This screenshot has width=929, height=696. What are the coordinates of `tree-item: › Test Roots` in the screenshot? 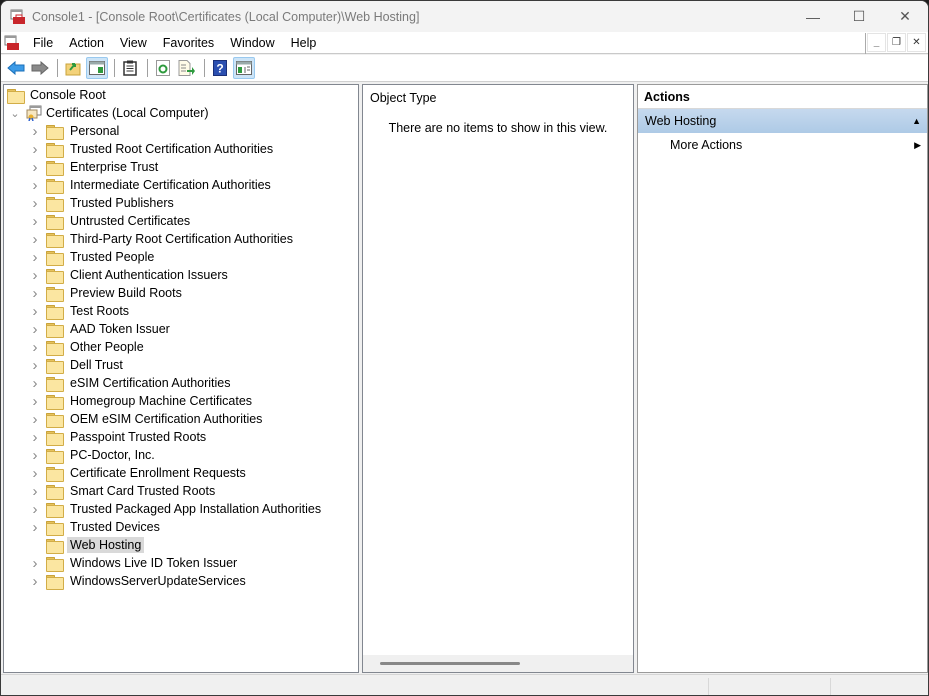 It's located at (81, 311).